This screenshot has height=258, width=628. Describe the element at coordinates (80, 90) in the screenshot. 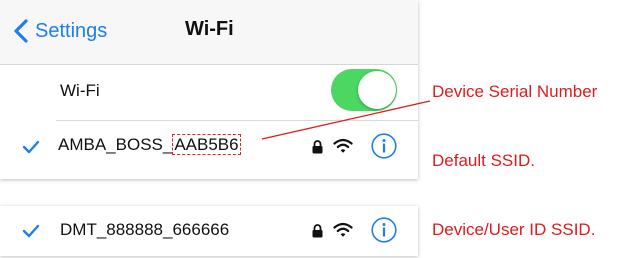

I see `wifi-toggle-label: Wi-Fi` at that location.